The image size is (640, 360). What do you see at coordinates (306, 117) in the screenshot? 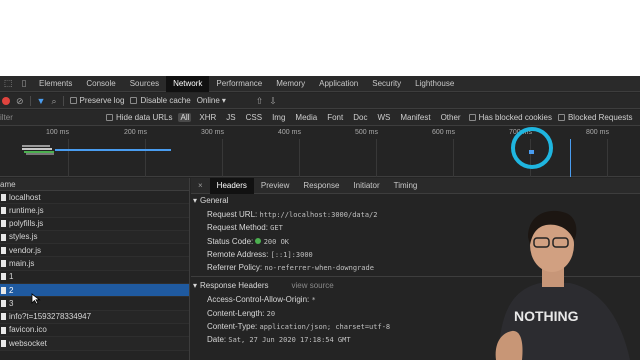
I see `filter-type-media: Media` at bounding box center [306, 117].